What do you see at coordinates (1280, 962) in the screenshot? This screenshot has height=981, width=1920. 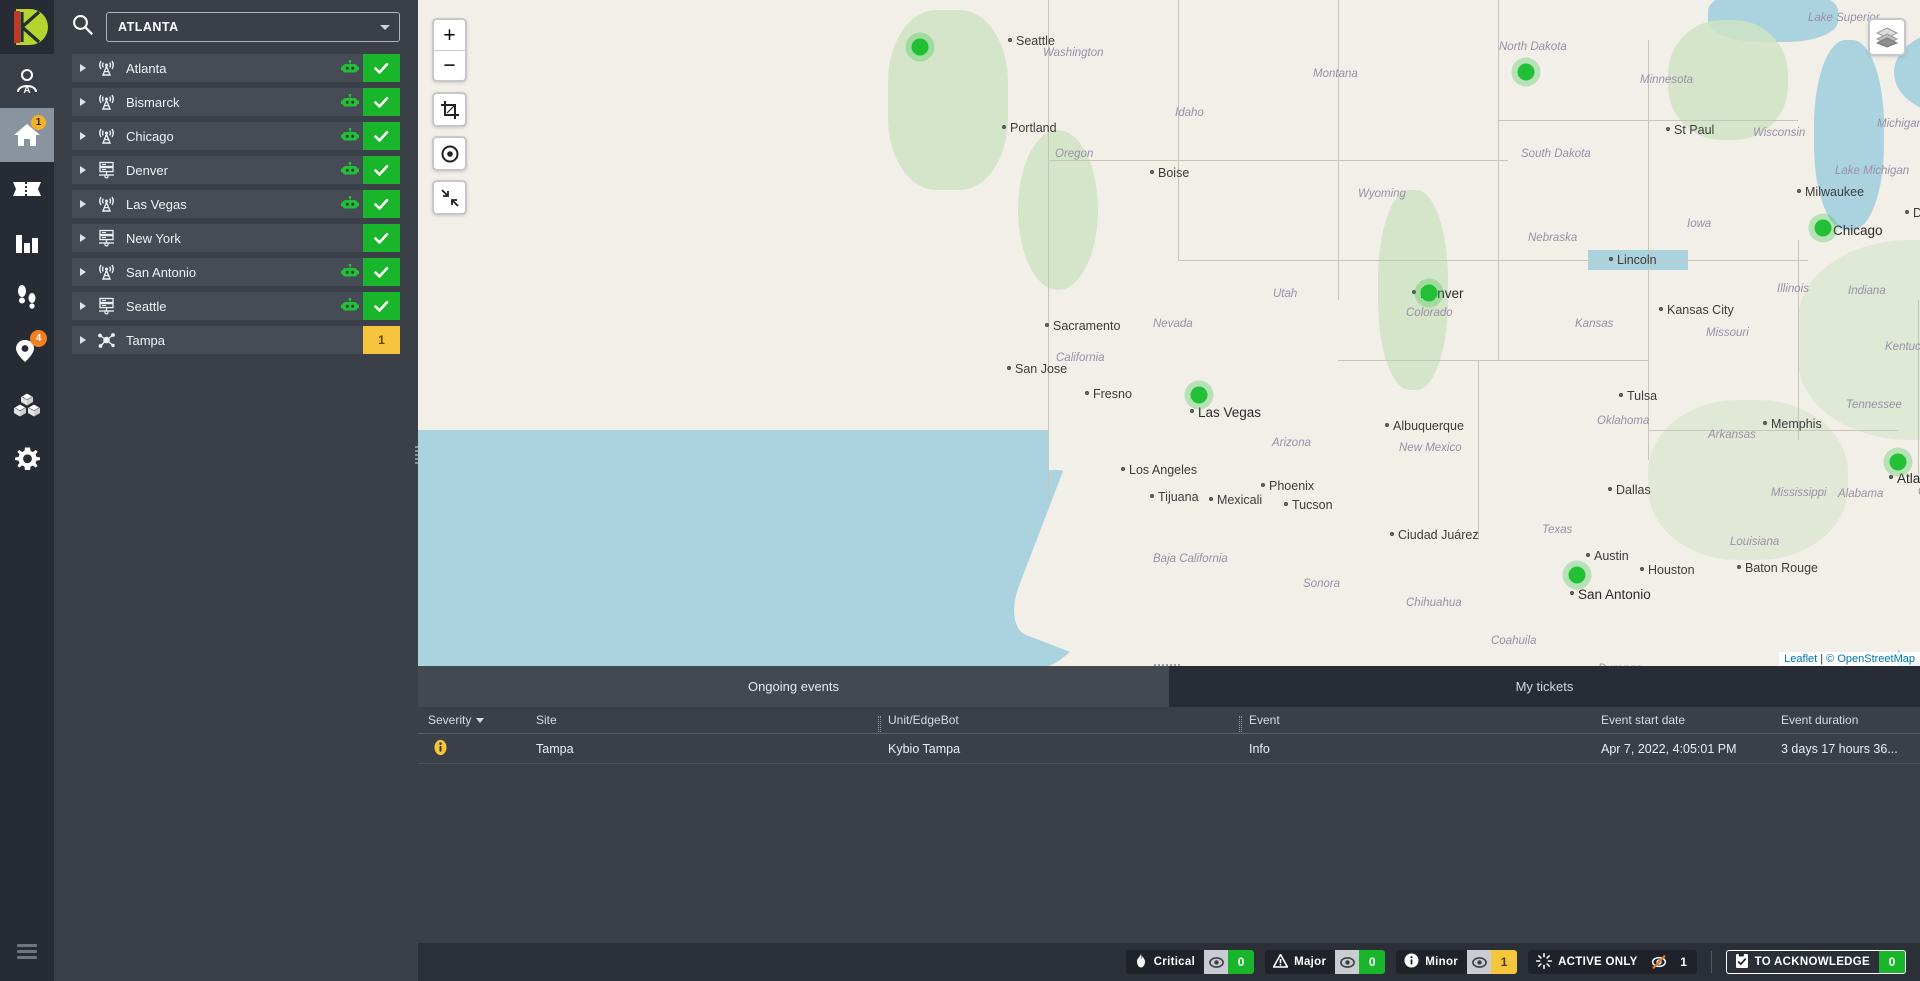 I see `warning-icon` at bounding box center [1280, 962].